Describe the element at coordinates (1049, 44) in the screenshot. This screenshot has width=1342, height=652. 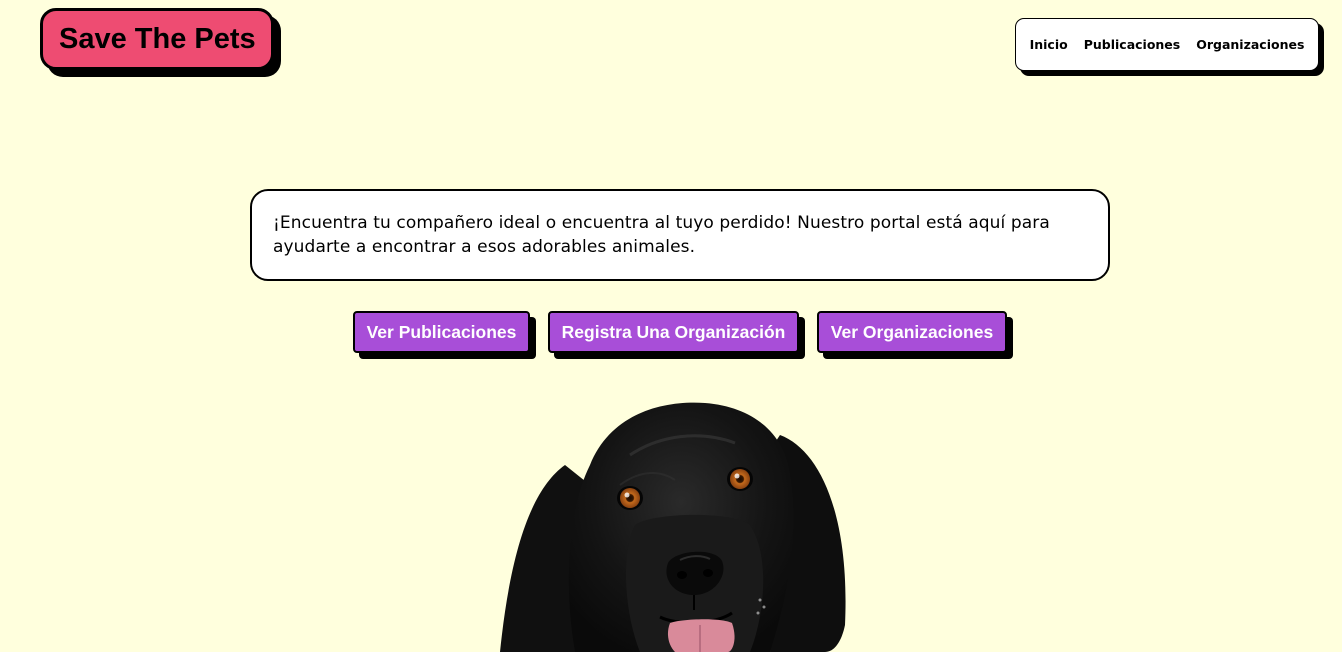
I see `nav-link-inicio: Inicio` at that location.